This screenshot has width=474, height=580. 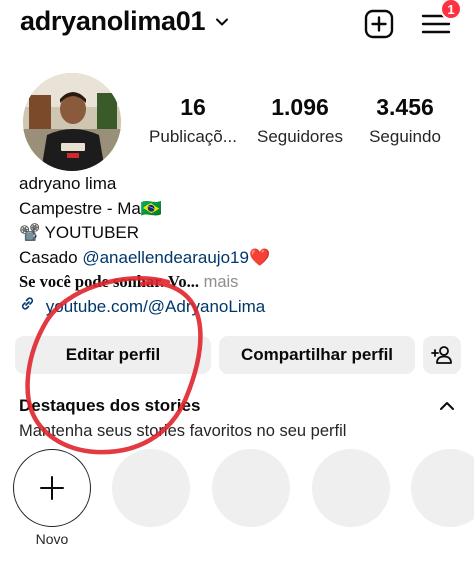 I want to click on bio-location: Campestre - Ma🇧🇷, so click(x=91, y=208).